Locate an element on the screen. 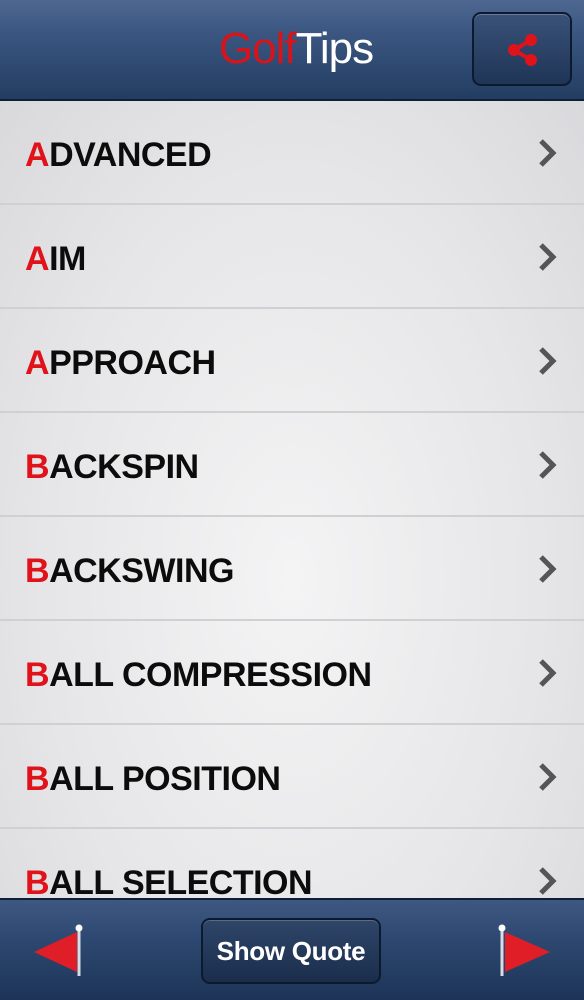 The image size is (584, 1000). list-item-ball-compression: BALL COMPRESSION is located at coordinates (292, 673).